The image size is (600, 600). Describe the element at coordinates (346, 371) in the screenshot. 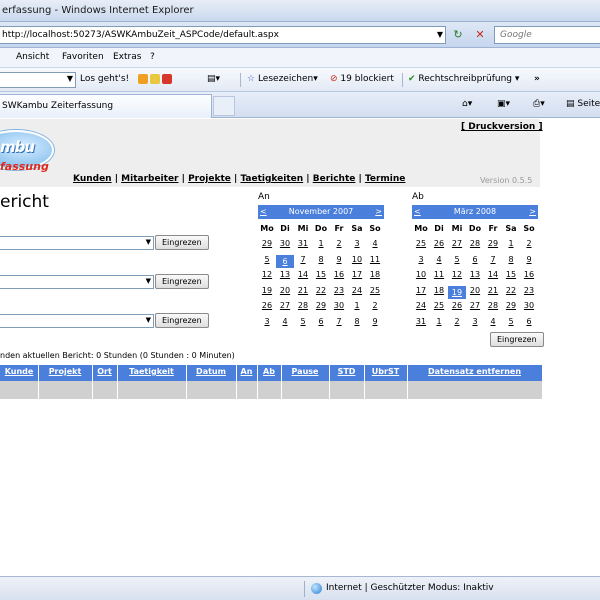

I see `grid-column-header: STD` at that location.